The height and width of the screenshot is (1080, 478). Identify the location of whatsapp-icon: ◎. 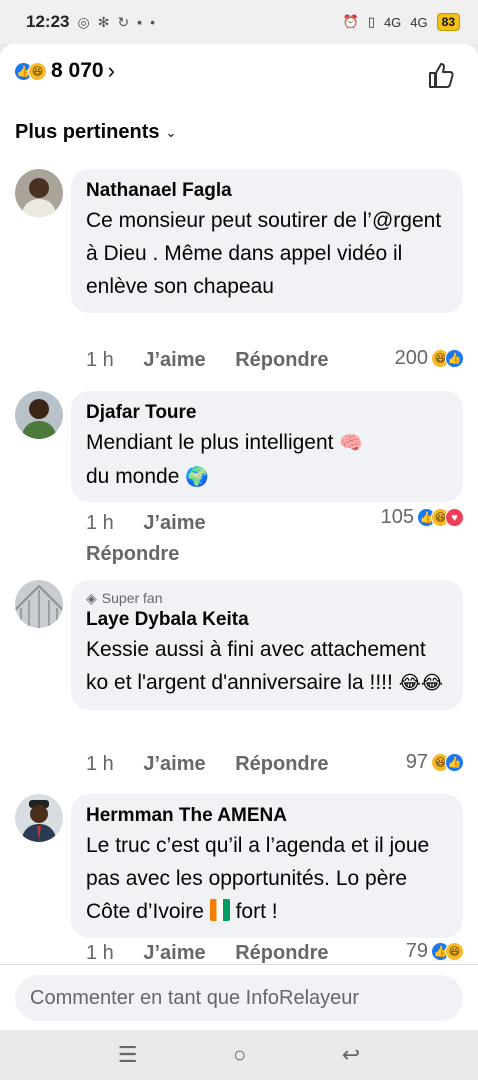
(83, 21).